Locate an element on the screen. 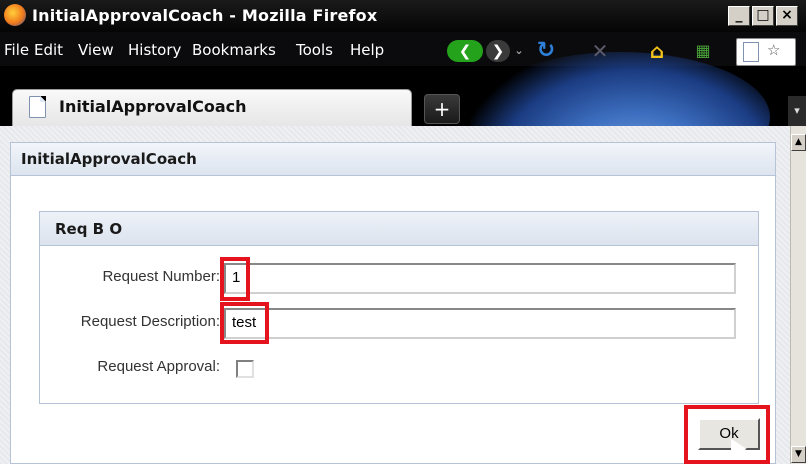 The height and width of the screenshot is (464, 806). menu-tools: Tools is located at coordinates (314, 50).